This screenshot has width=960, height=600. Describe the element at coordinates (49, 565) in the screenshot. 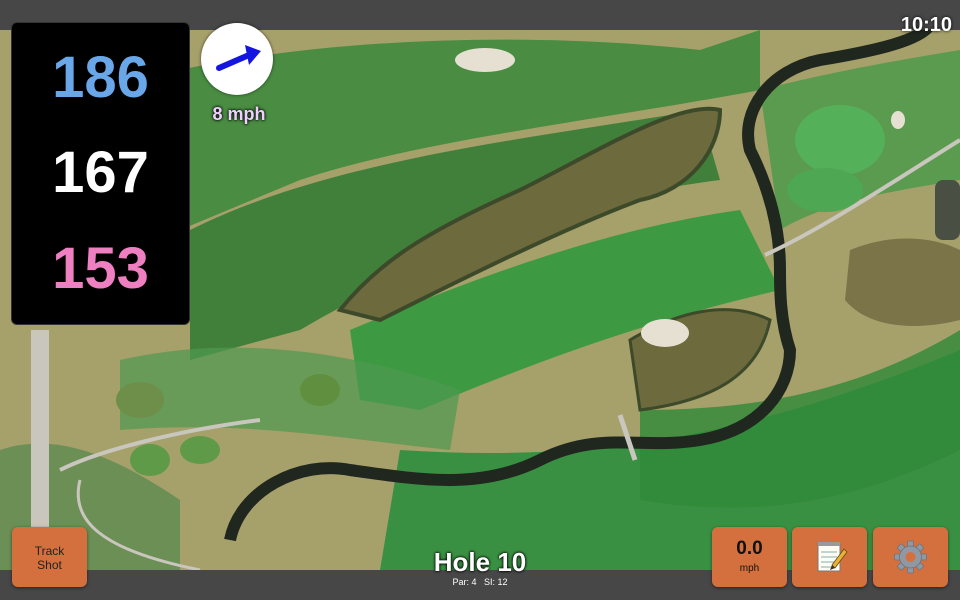

I see `track-shot-label-line2: Shot` at that location.